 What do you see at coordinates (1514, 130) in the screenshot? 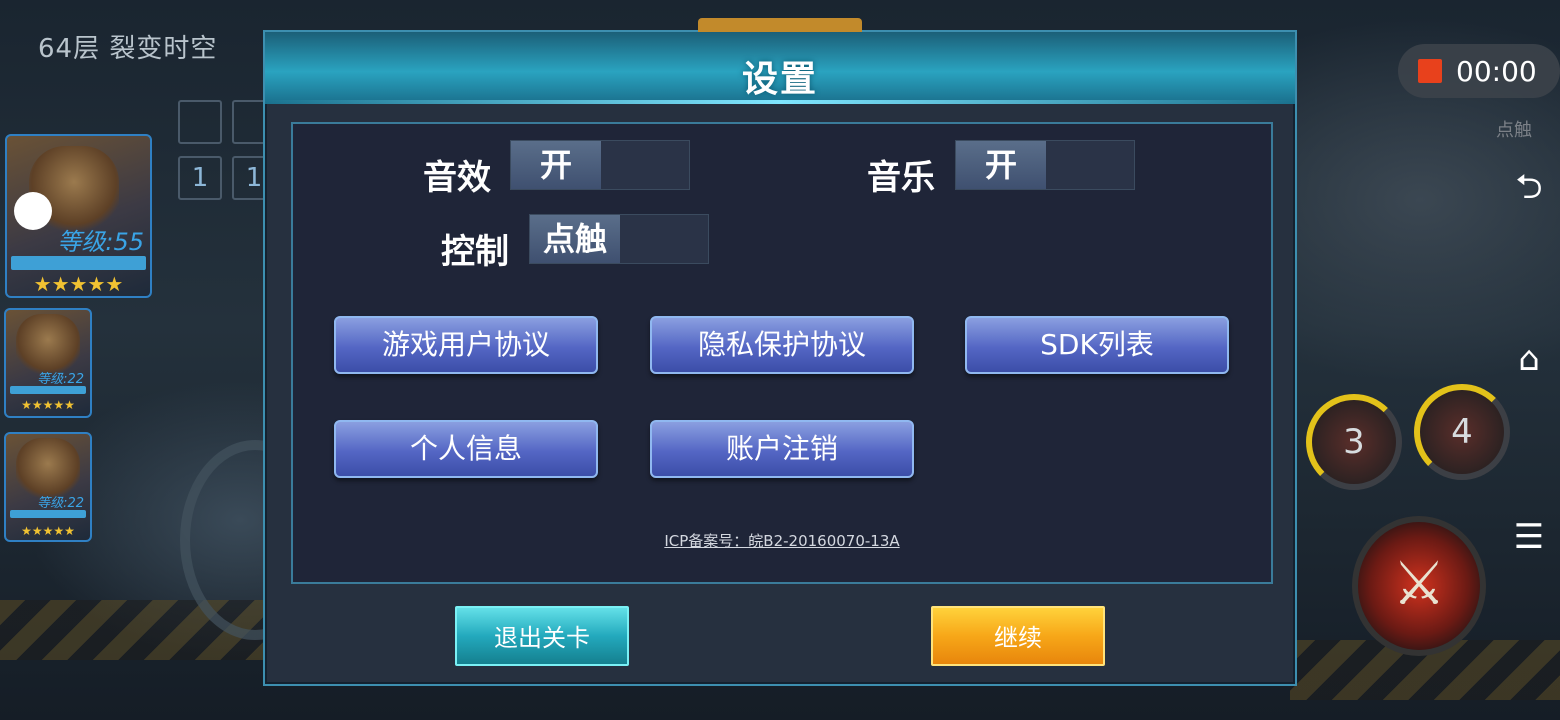
I see `tap-mode-label: 点触` at bounding box center [1514, 130].